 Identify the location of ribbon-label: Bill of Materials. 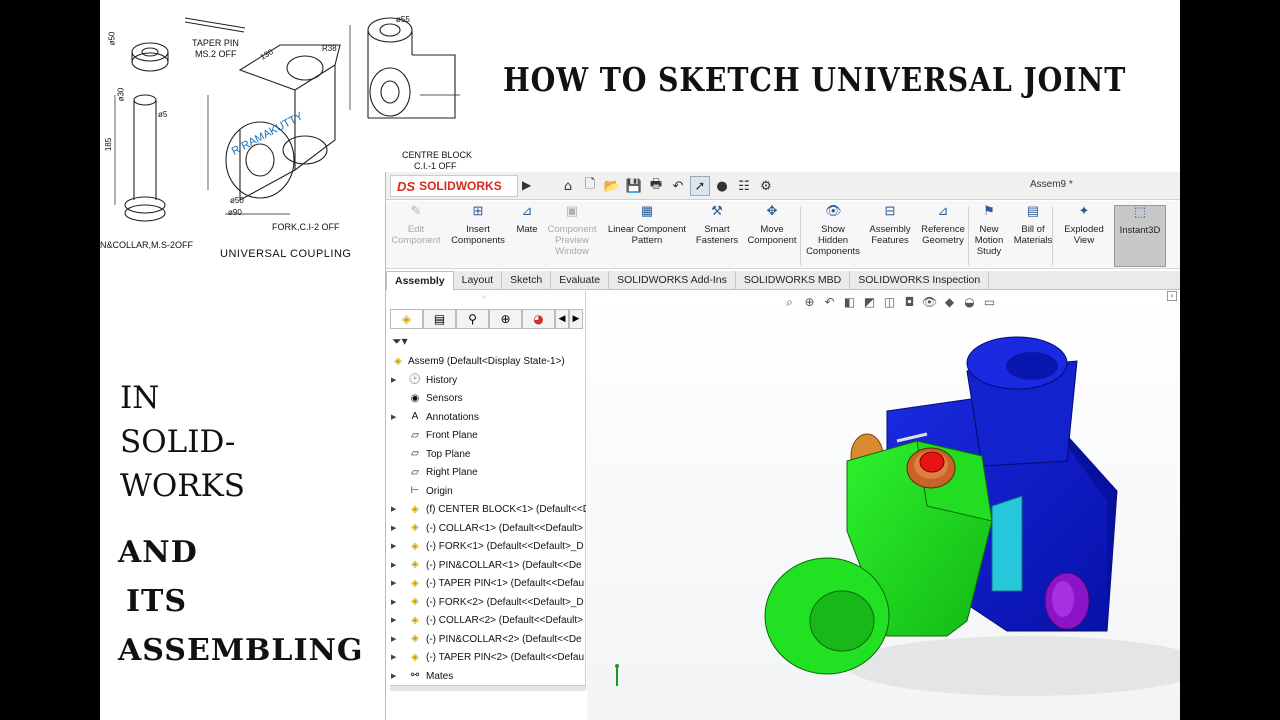
(1033, 235).